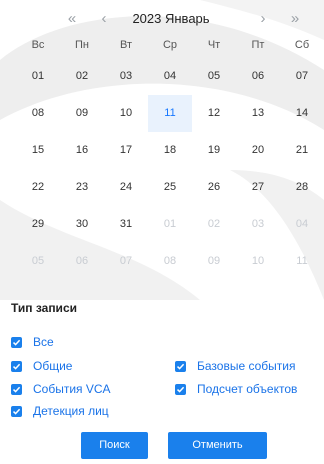 The height and width of the screenshot is (464, 324). Describe the element at coordinates (258, 45) in the screenshot. I see `weekday-label: Пт` at that location.